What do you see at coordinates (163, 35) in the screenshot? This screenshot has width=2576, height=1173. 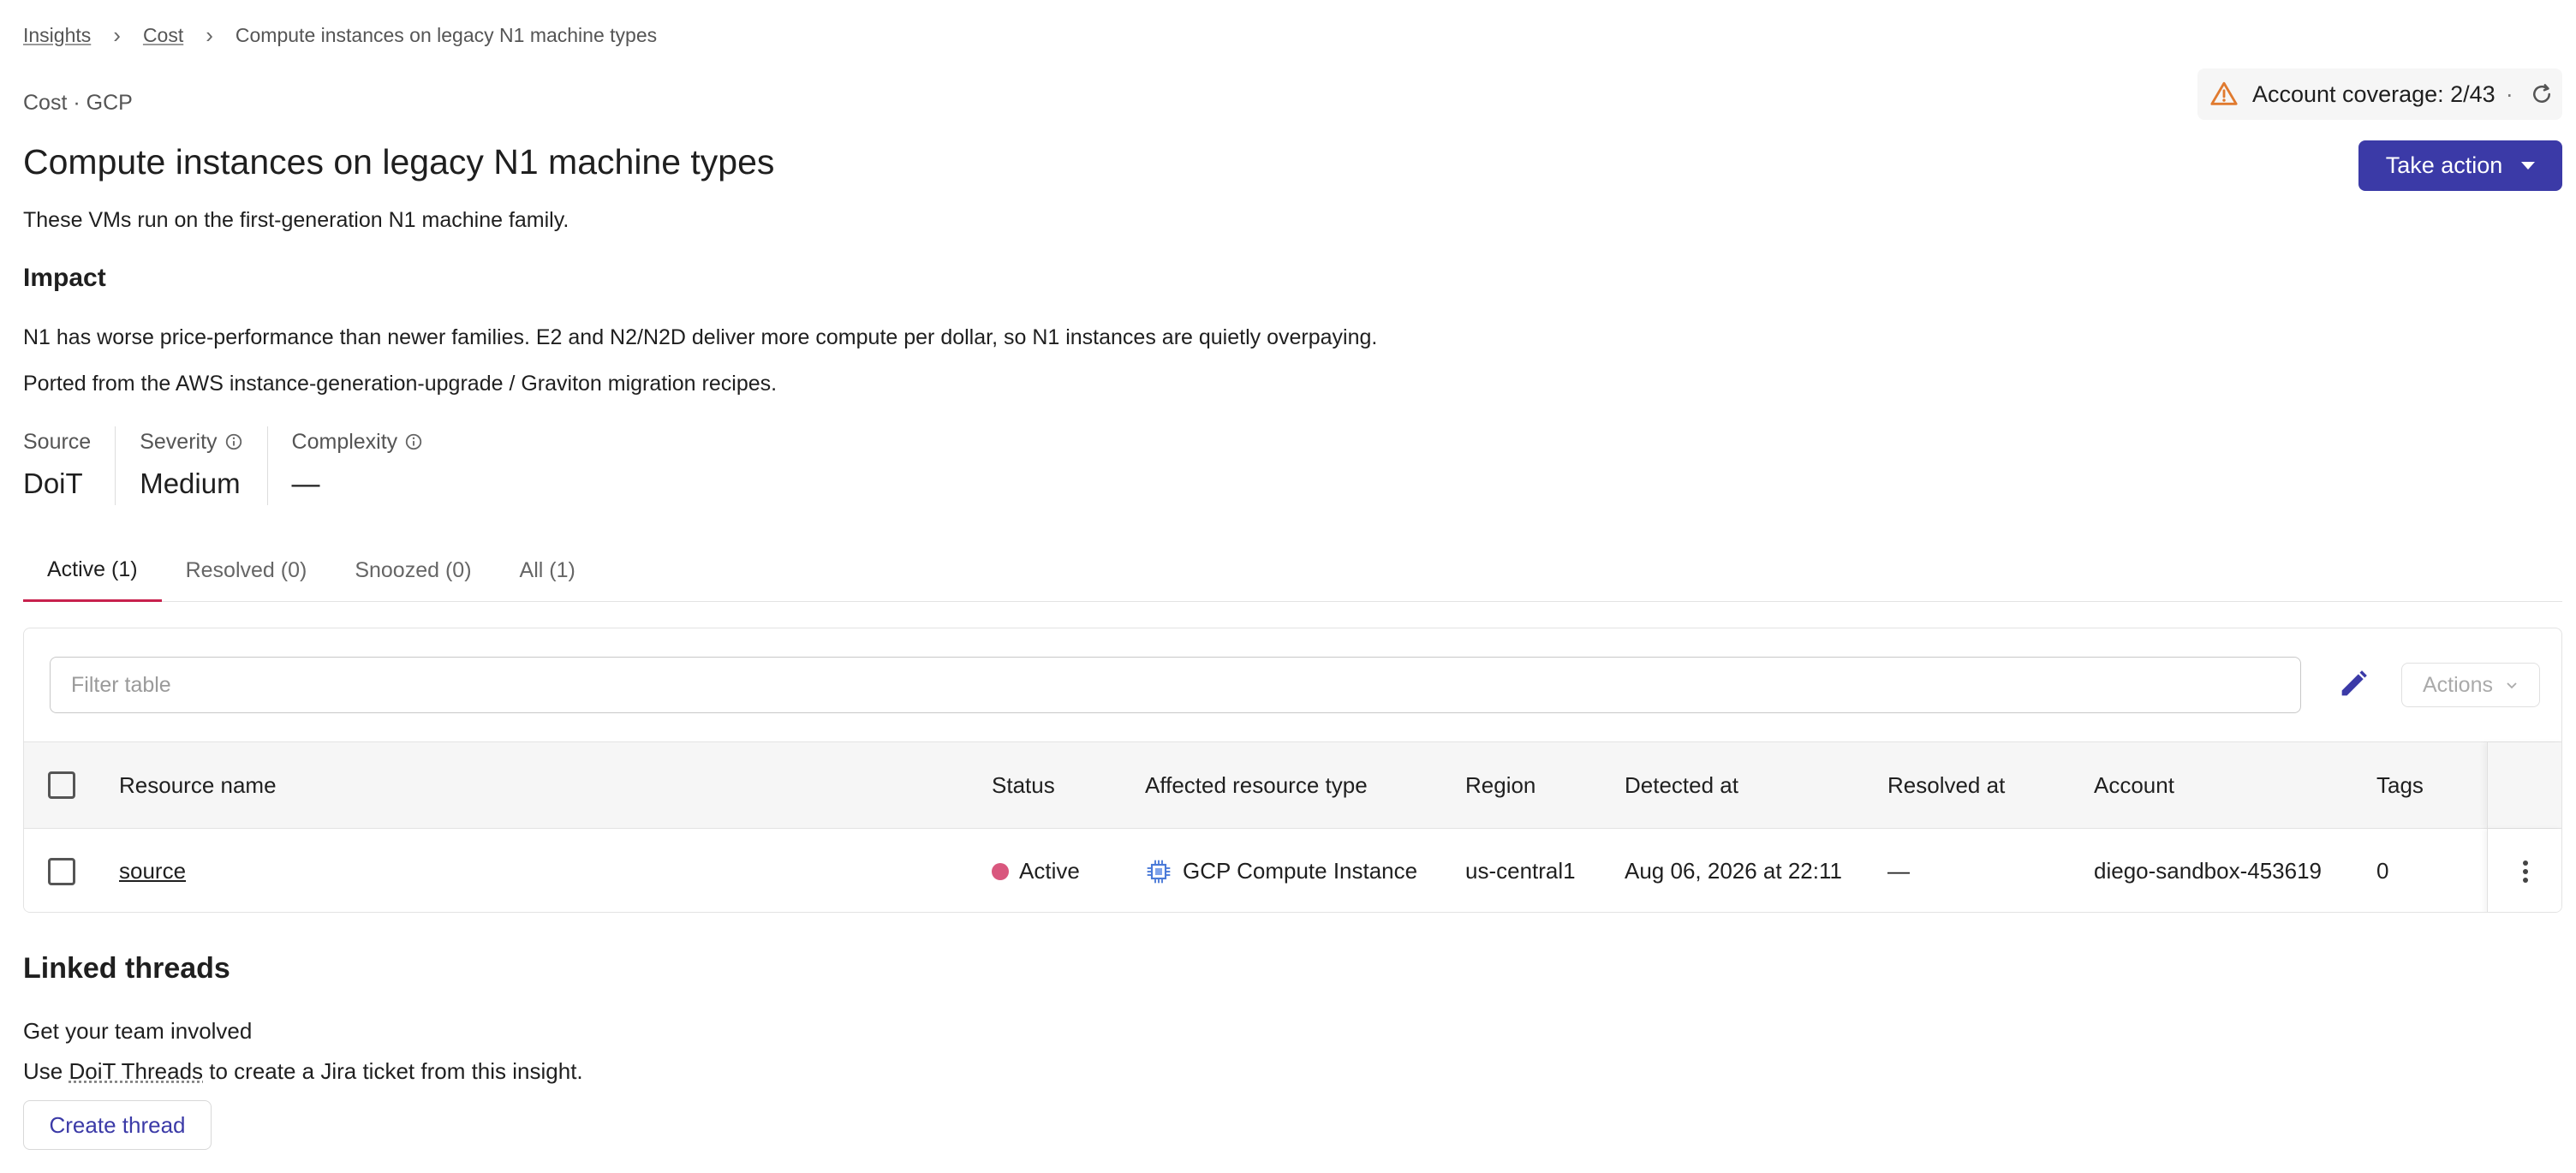 I see `breadcrumb-cost: Cost` at bounding box center [163, 35].